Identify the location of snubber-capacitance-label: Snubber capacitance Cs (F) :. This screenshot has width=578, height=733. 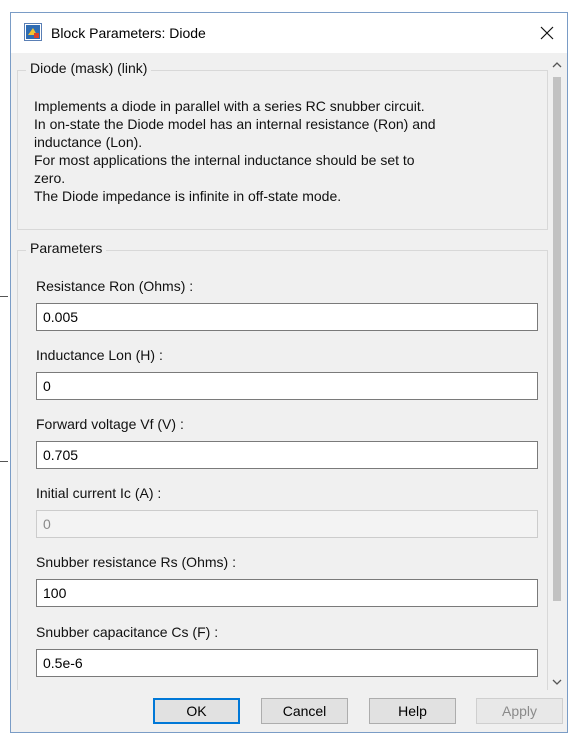
(127, 632).